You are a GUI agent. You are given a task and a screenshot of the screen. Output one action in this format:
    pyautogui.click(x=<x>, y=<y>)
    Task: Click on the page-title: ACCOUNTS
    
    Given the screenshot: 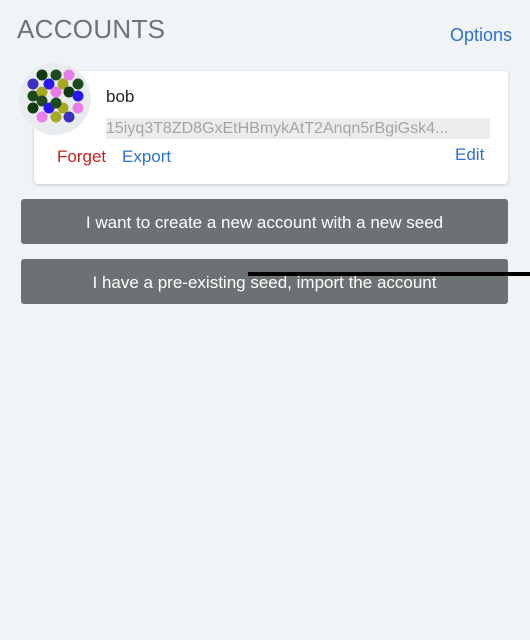 What is the action you would take?
    pyautogui.click(x=91, y=29)
    